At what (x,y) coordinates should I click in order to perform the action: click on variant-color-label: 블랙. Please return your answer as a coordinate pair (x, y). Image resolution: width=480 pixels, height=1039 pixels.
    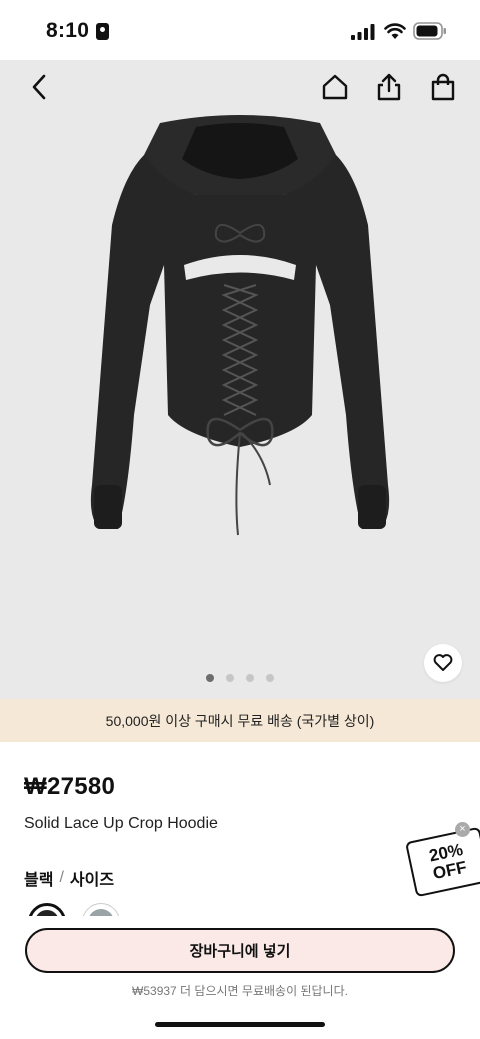
    Looking at the image, I should click on (39, 880).